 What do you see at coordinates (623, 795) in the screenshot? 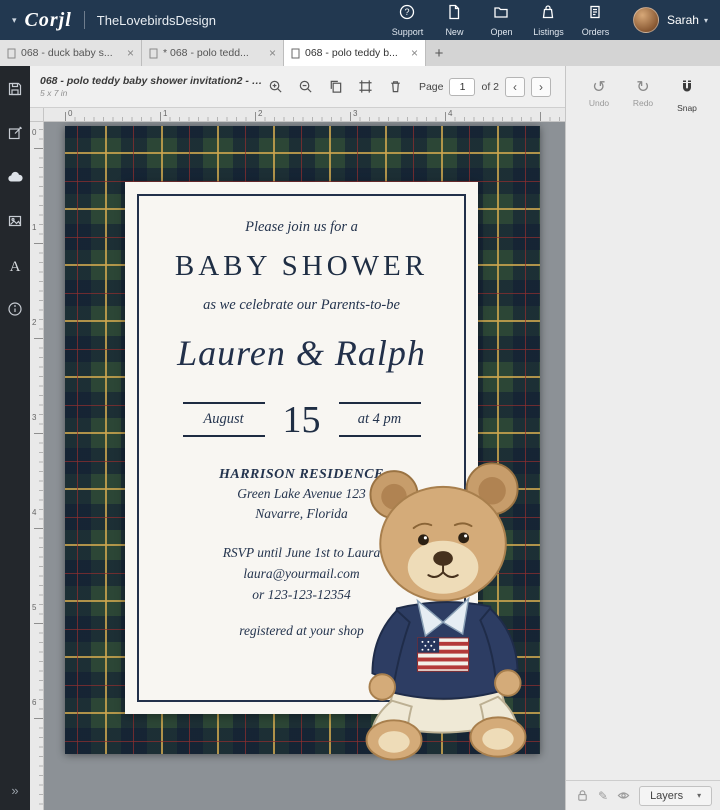
I see `visibility-eye-icon` at bounding box center [623, 795].